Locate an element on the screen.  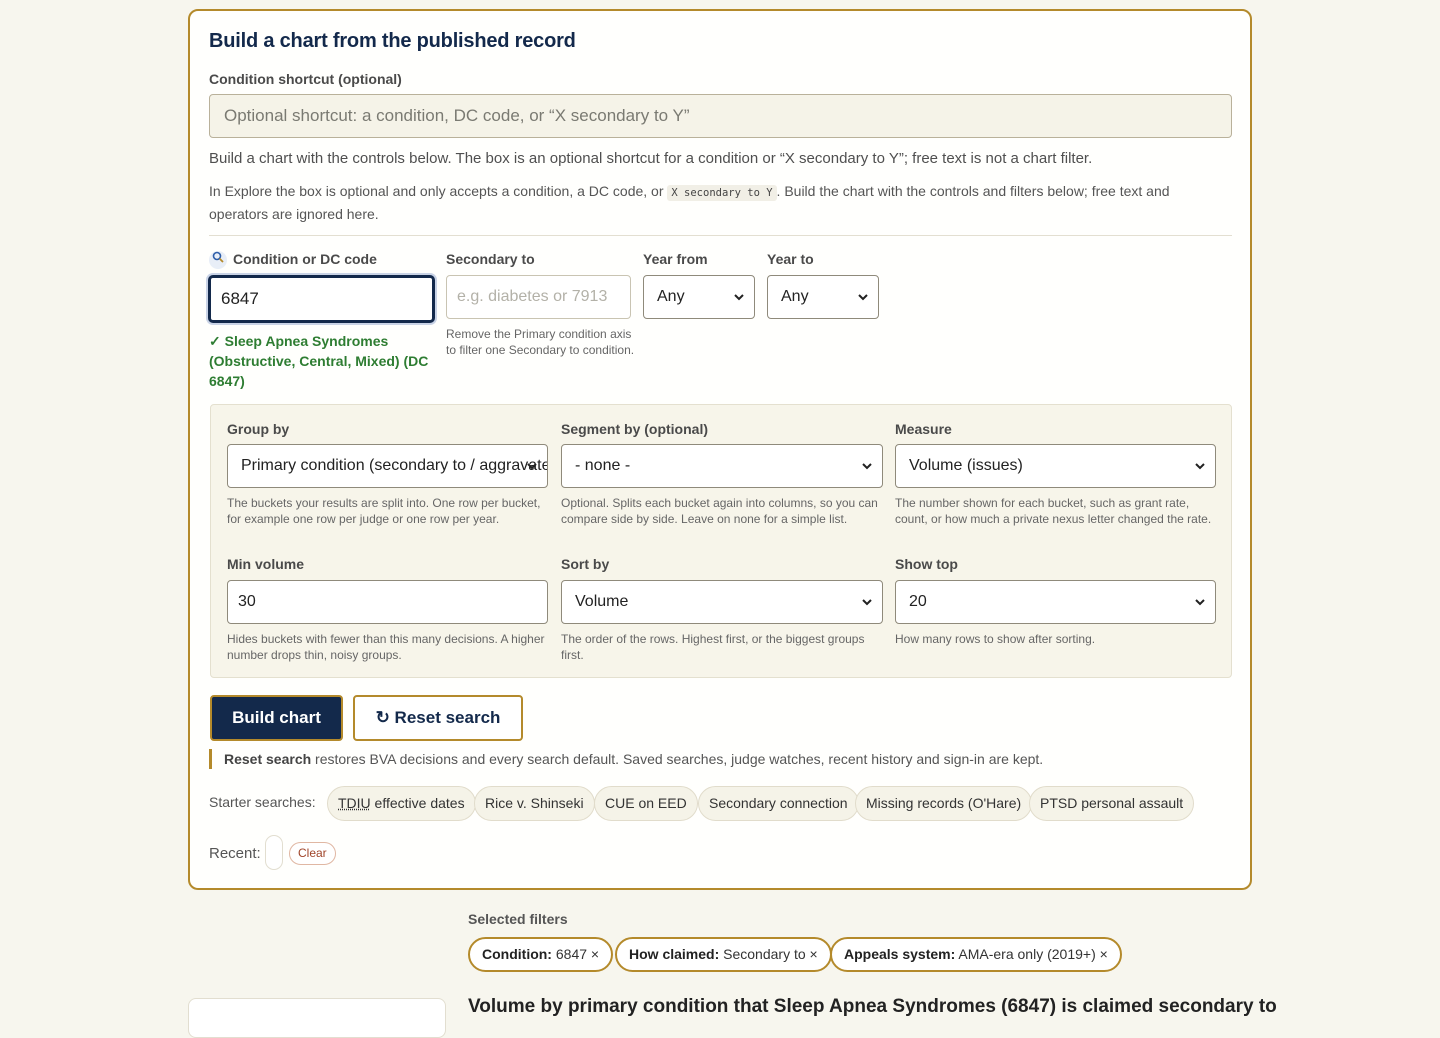
group-by-label: Group by is located at coordinates (258, 429).